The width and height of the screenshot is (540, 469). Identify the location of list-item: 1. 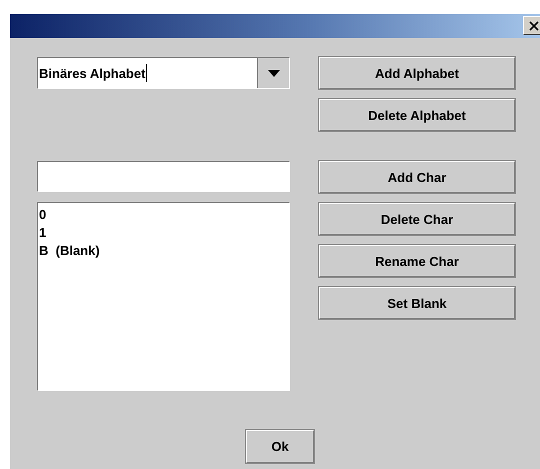
(43, 233).